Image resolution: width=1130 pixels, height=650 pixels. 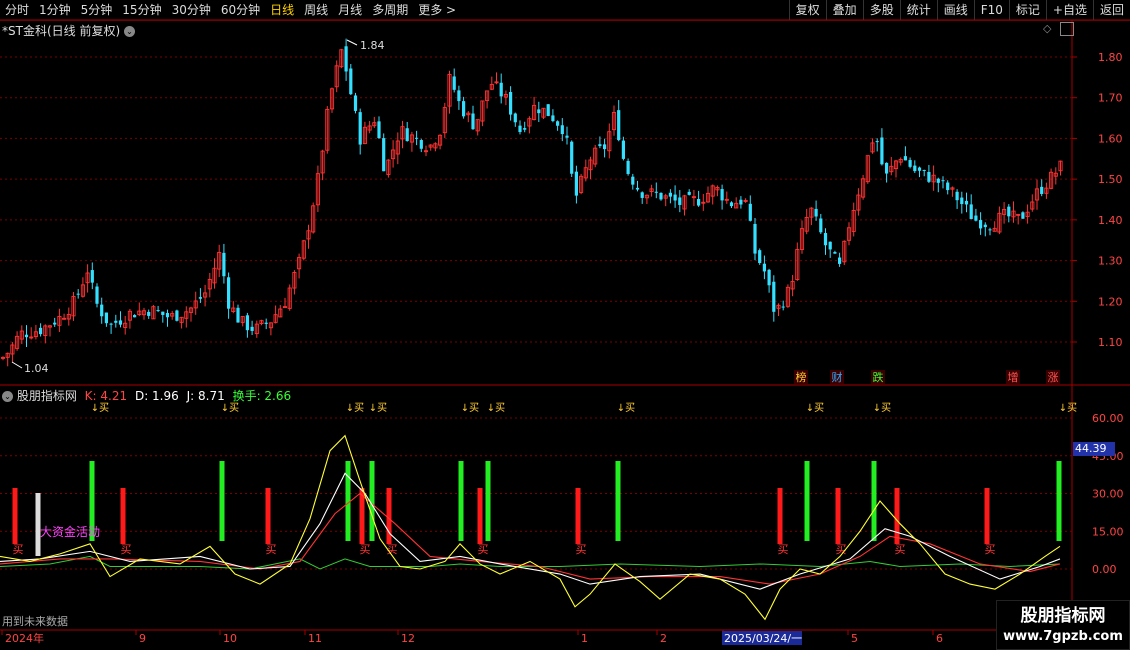 What do you see at coordinates (1063, 625) in the screenshot?
I see `site-watermark: 股朋指标网 www.7gpzb.com` at bounding box center [1063, 625].